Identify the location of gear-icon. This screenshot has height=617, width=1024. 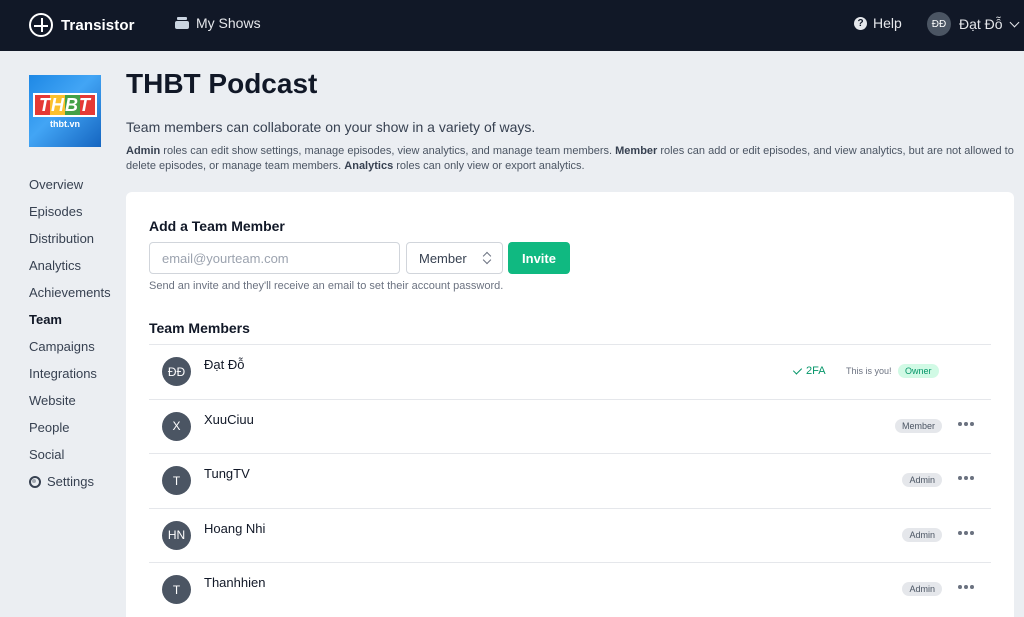
(35, 481).